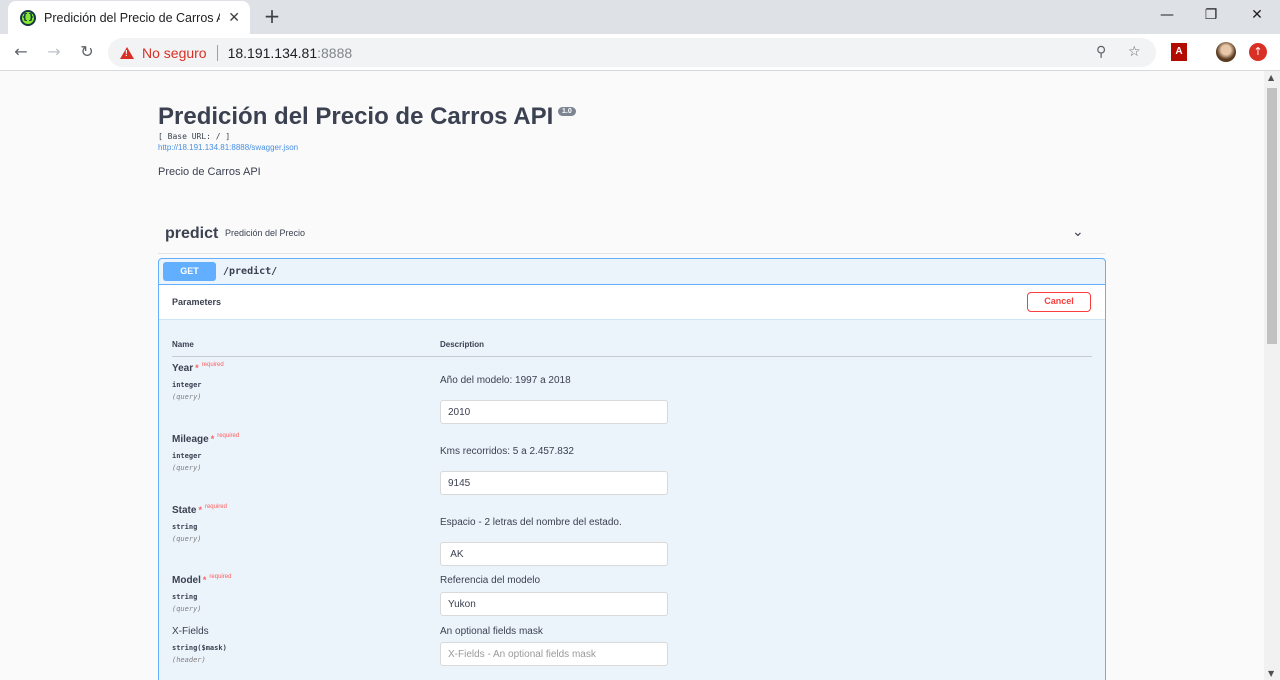 This screenshot has width=1280, height=680. Describe the element at coordinates (184, 510) in the screenshot. I see `param-name-text: State` at that location.